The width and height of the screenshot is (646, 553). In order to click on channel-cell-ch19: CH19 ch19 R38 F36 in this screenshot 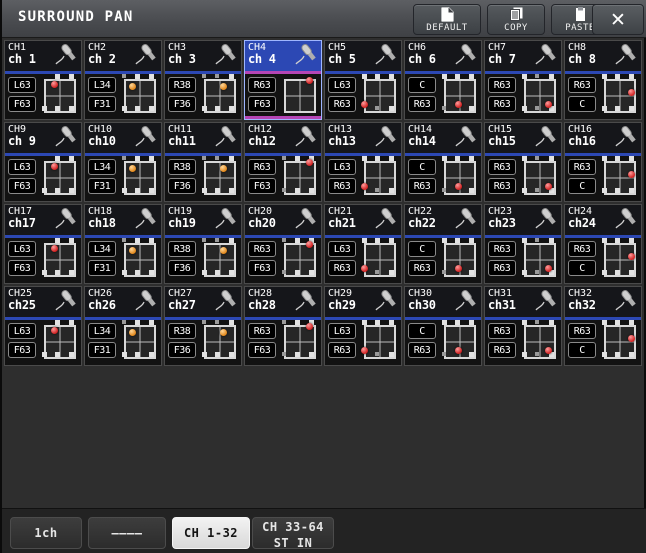, I will do `click(203, 244)`.